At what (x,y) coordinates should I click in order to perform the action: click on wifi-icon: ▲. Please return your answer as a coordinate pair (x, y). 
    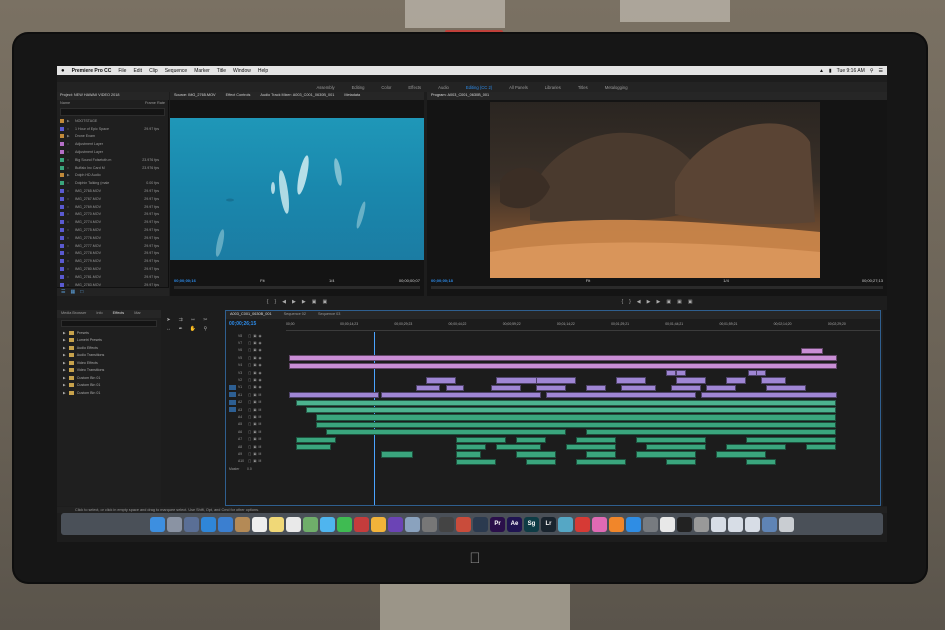
    Looking at the image, I should click on (821, 71).